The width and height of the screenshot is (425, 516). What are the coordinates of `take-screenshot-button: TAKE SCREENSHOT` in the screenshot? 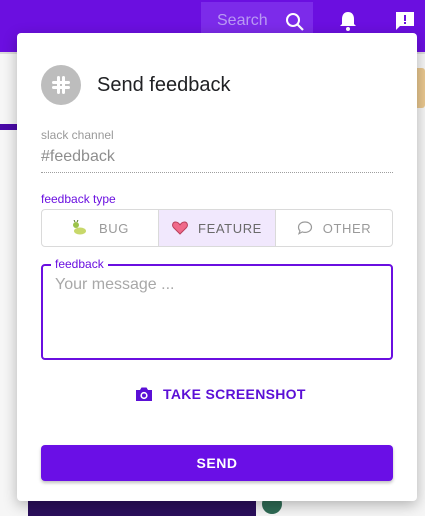 It's located at (220, 394).